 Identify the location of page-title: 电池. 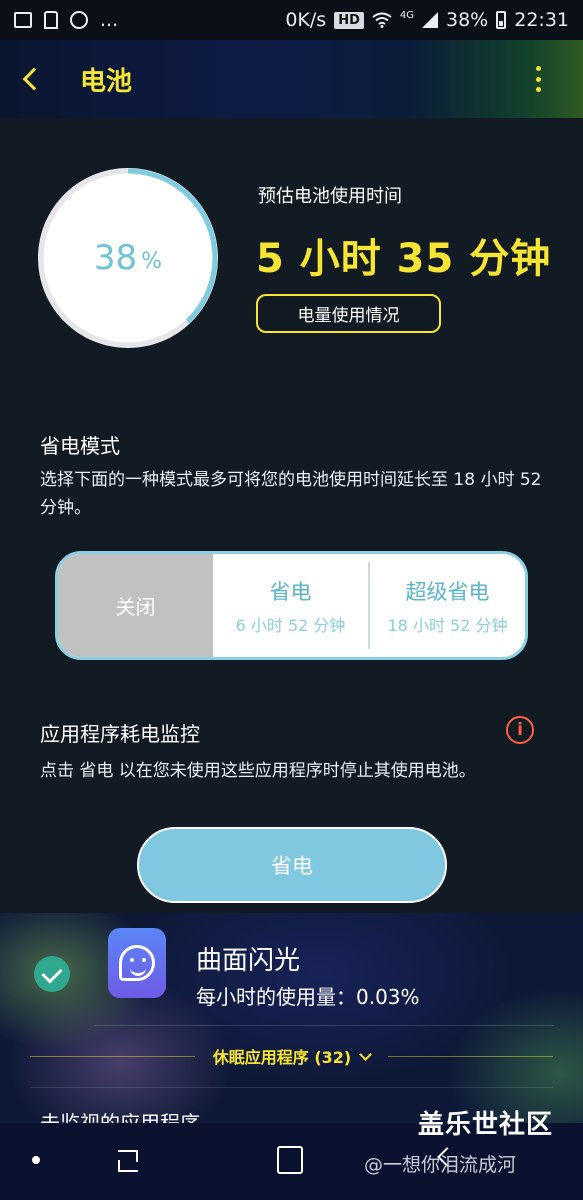
(106, 81).